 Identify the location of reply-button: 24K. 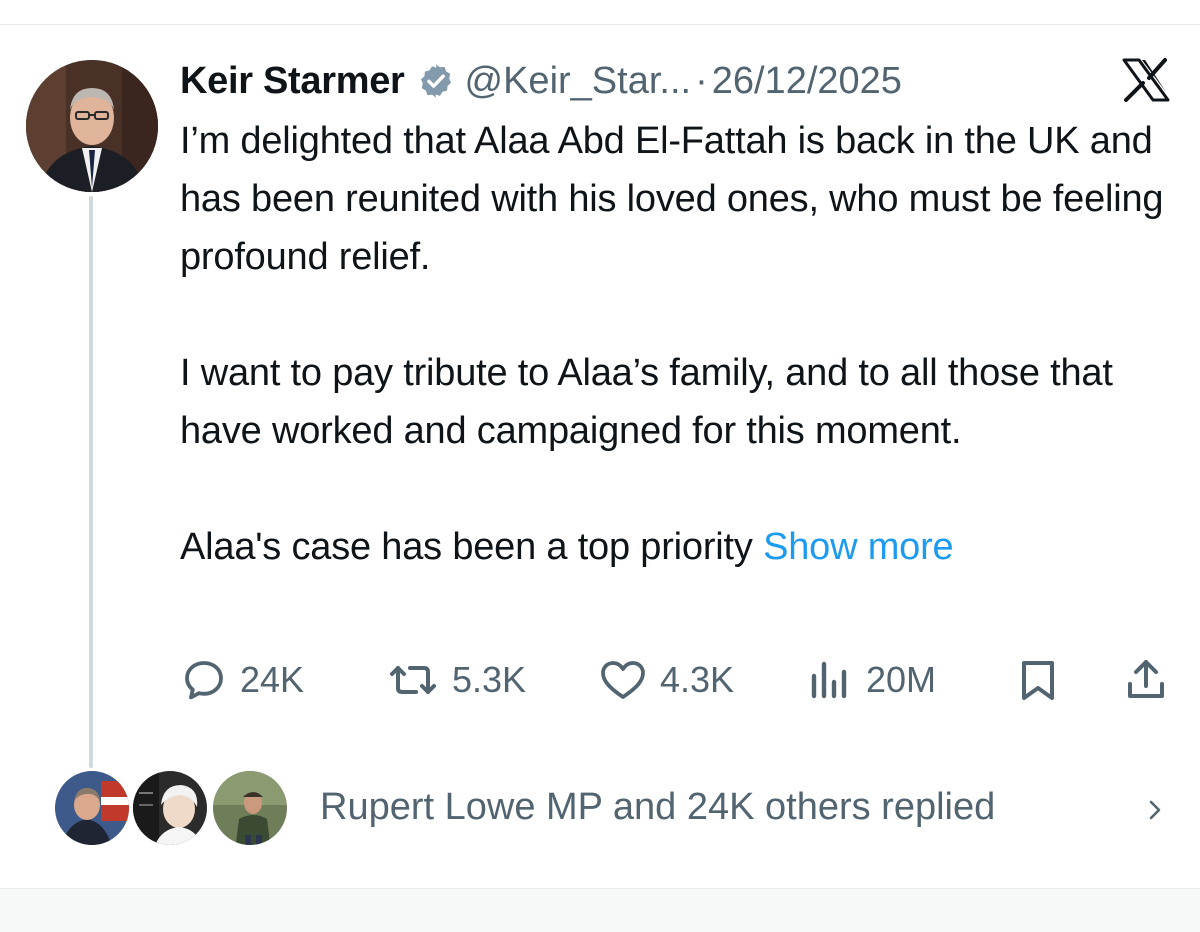
(242, 680).